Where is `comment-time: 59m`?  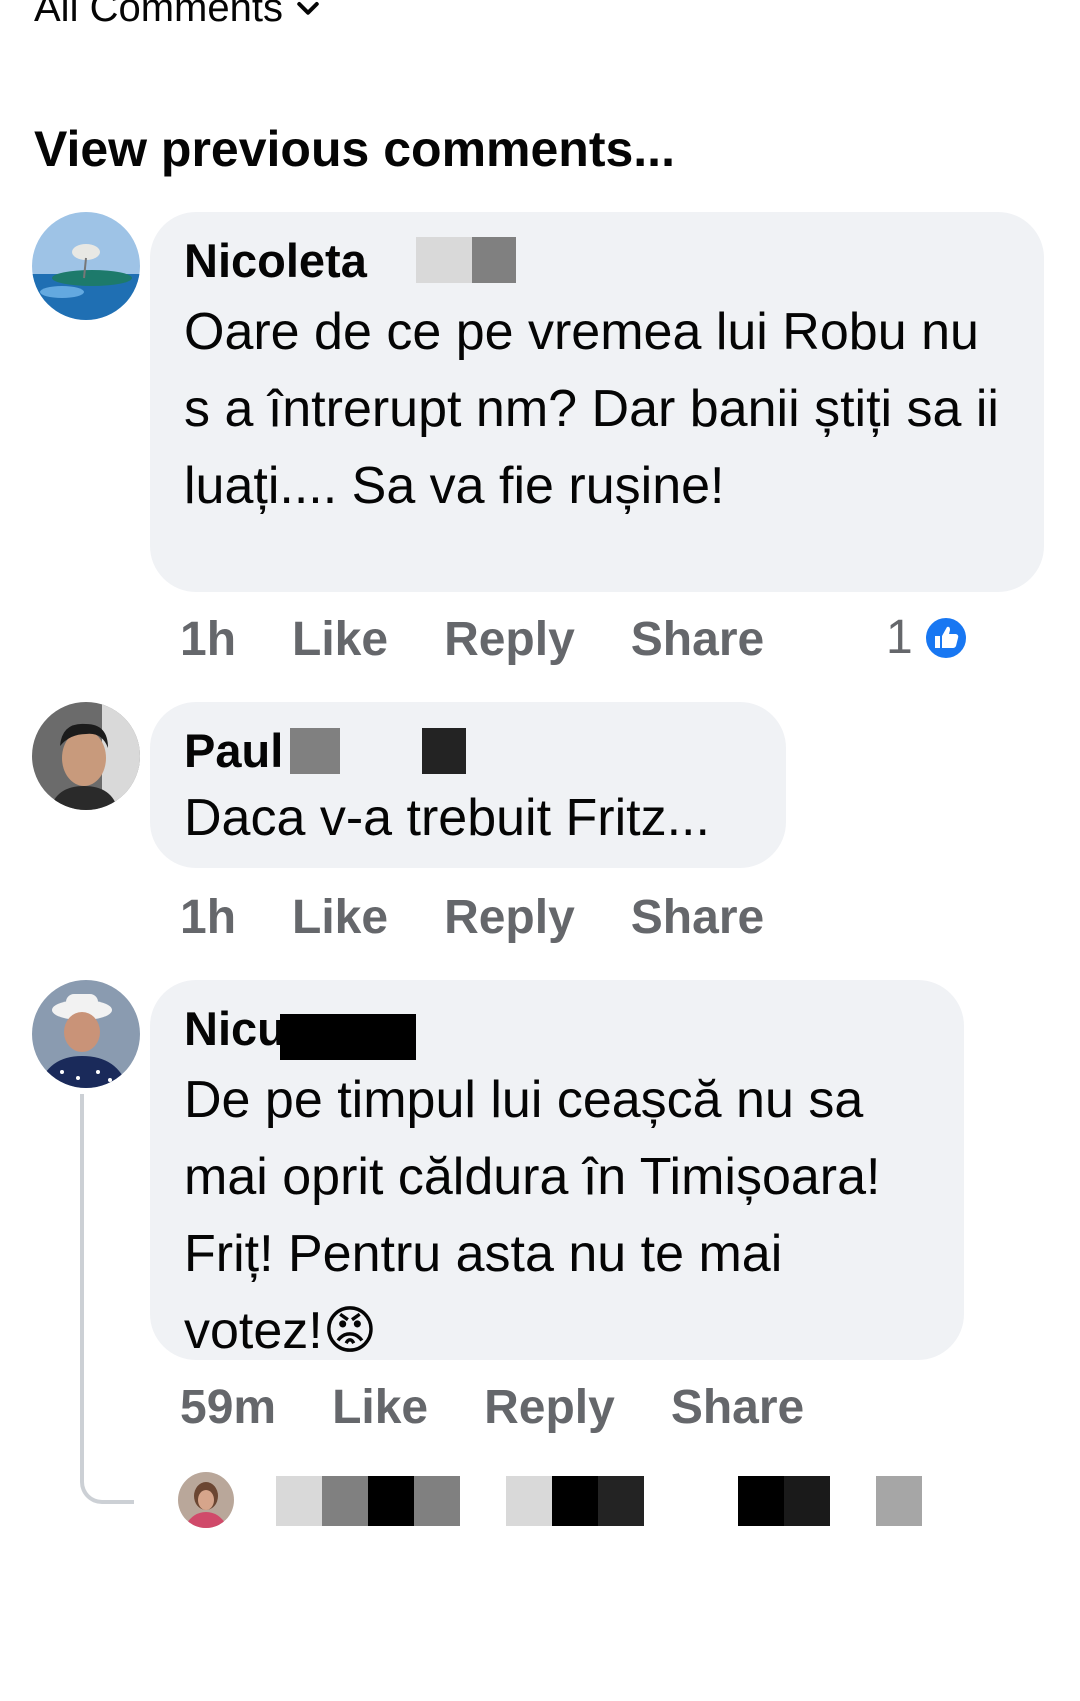
comment-time: 59m is located at coordinates (228, 1407).